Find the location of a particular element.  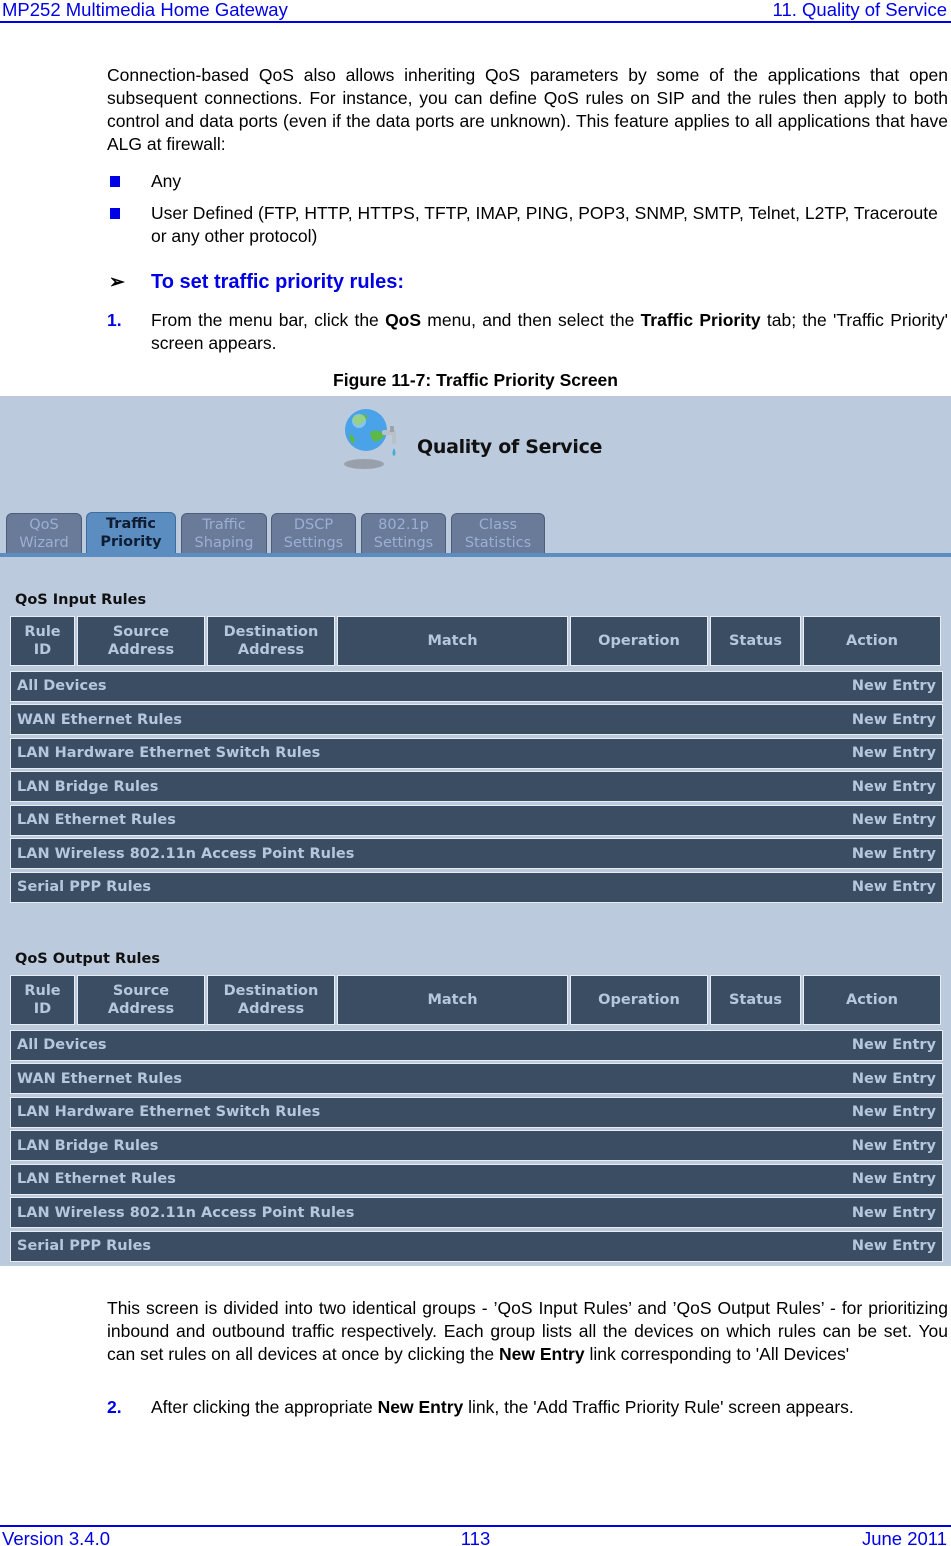

column-header-label: Source Address is located at coordinates (141, 1000).